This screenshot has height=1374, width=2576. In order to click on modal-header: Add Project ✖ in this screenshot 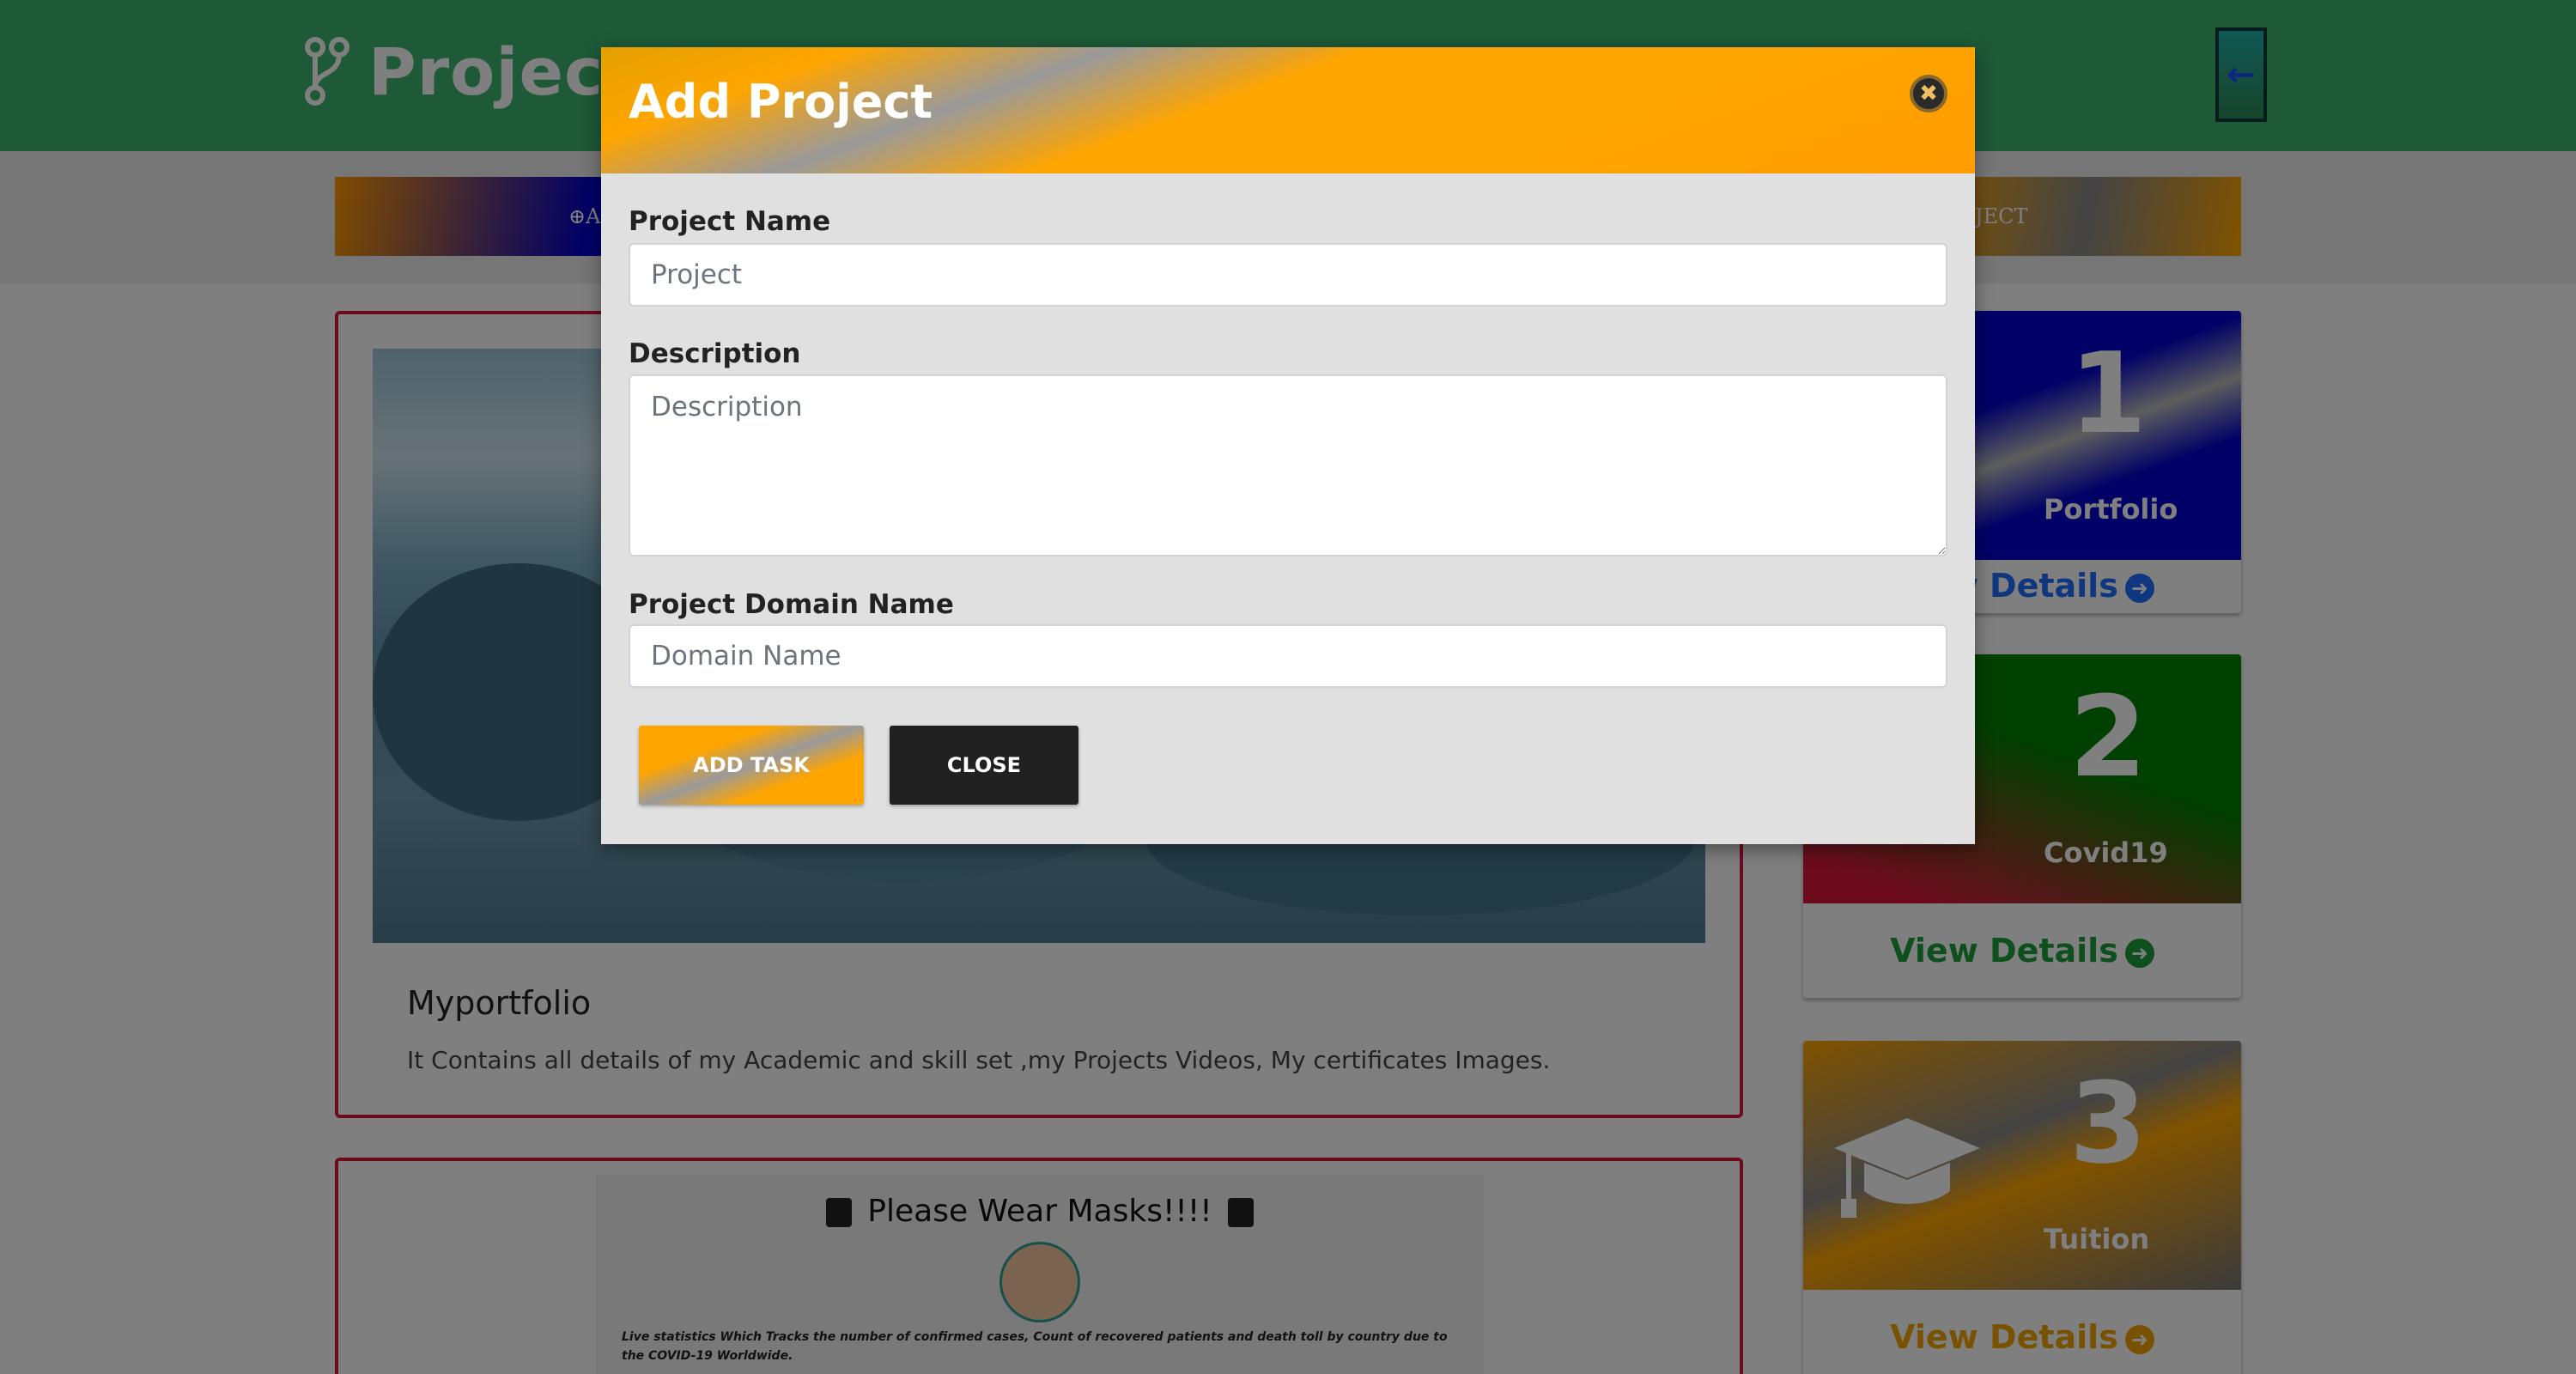, I will do `click(1288, 110)`.